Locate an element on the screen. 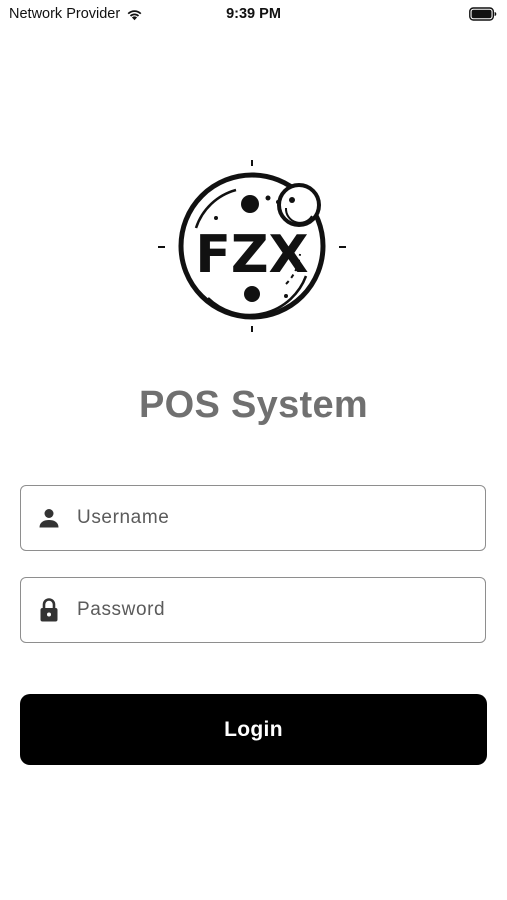  password-field is located at coordinates (253, 610).